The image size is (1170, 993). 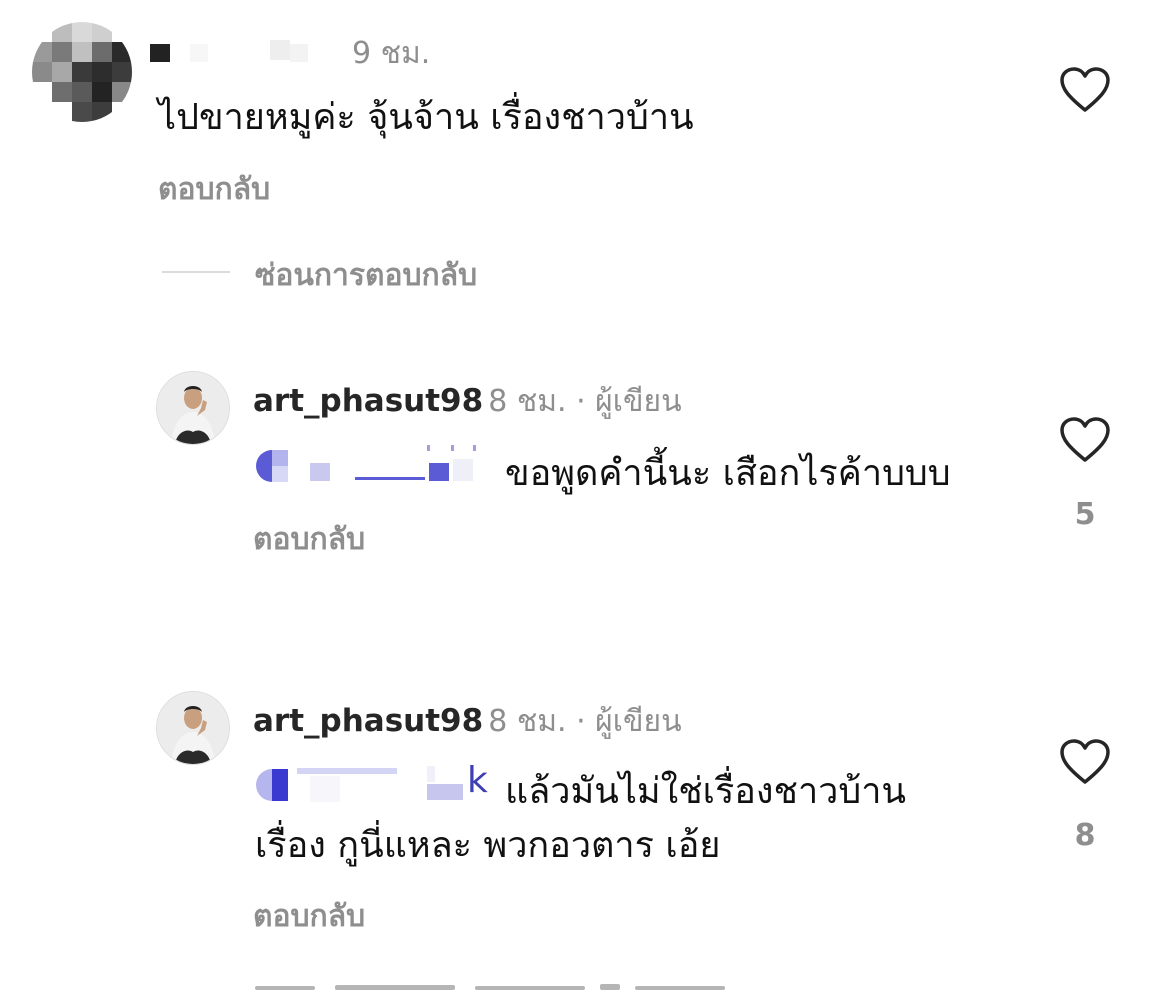 I want to click on commenter-avatar-censored, so click(x=82, y=72).